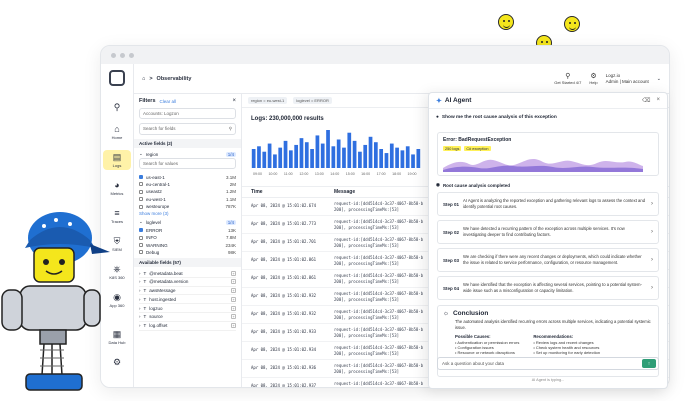 The height and width of the screenshot is (401, 691). Describe the element at coordinates (187, 230) in the screenshot. I see `filter-value-row: ERROR 13K` at that location.